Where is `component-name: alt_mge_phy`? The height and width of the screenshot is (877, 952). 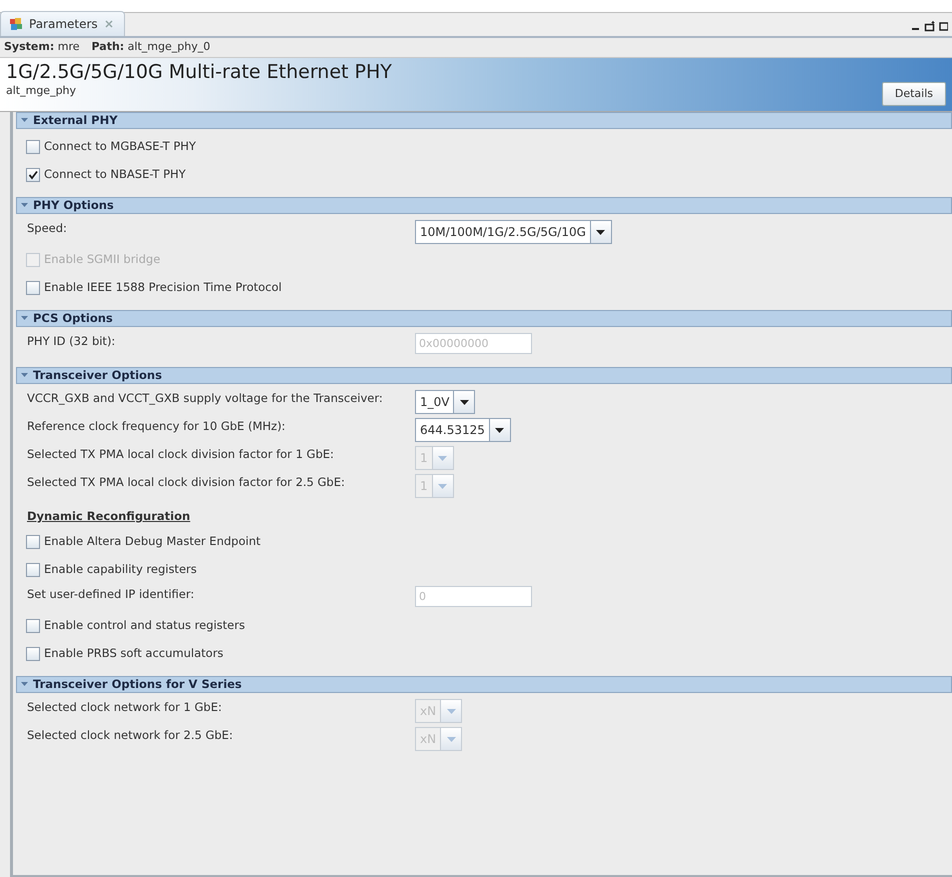
component-name: alt_mge_phy is located at coordinates (42, 90).